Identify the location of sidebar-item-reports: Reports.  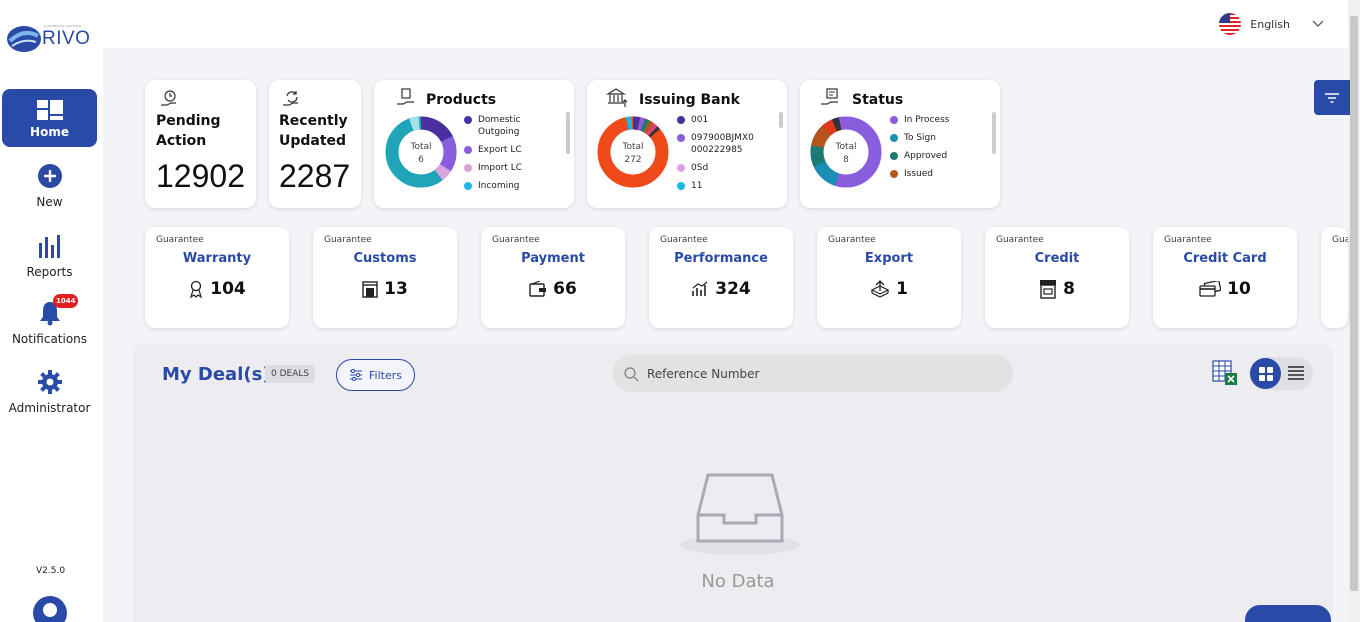
(49, 256).